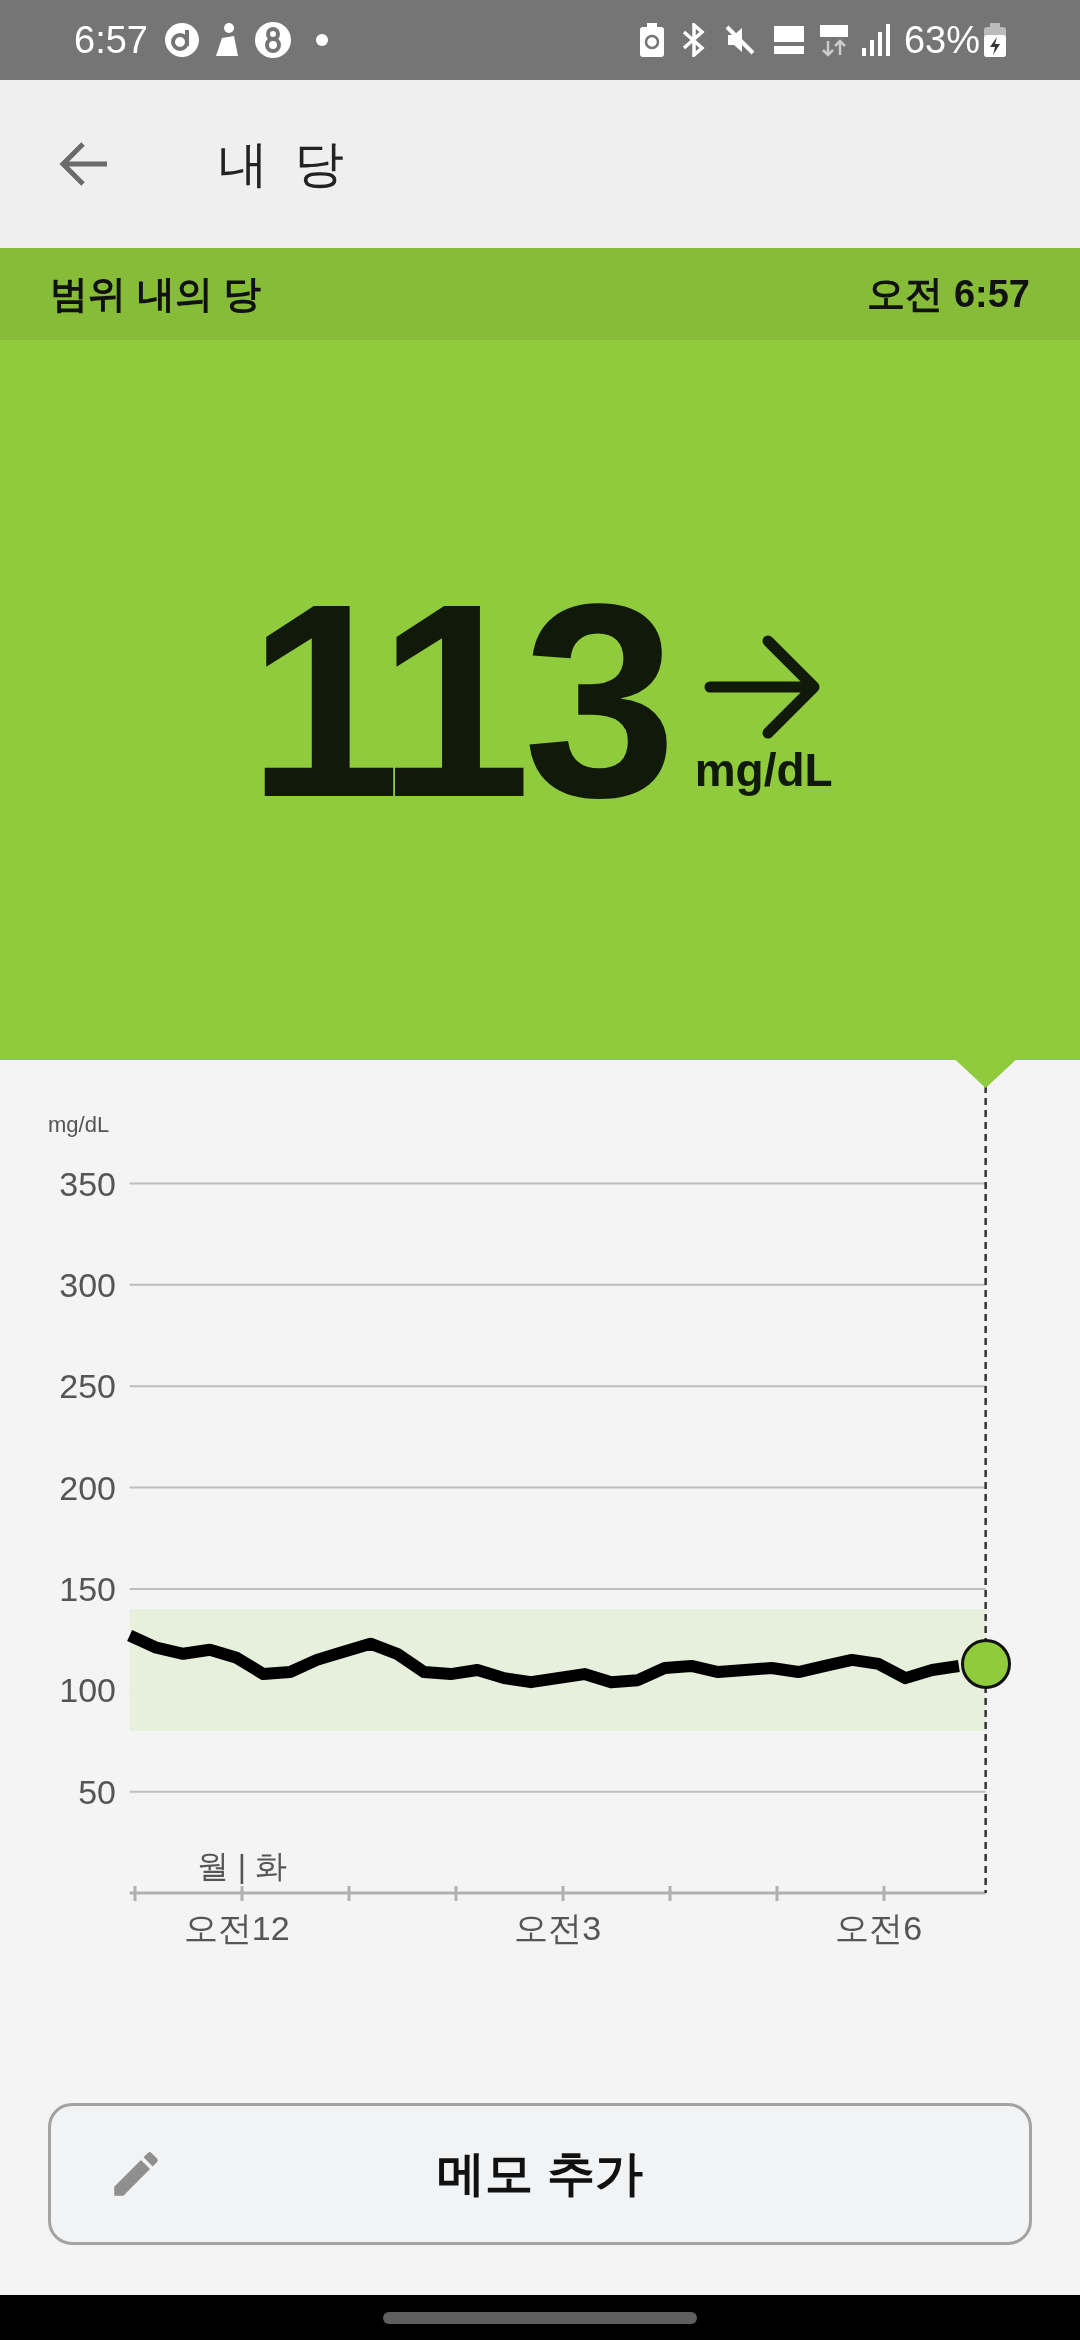 This screenshot has width=1080, height=2340. What do you see at coordinates (97, 1791) in the screenshot?
I see `axis-tick-label: 50` at bounding box center [97, 1791].